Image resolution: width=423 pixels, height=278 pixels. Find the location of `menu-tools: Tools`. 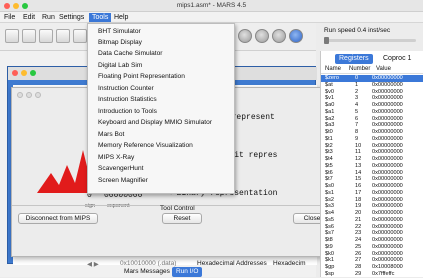

menu-tools: Tools is located at coordinates (100, 17).